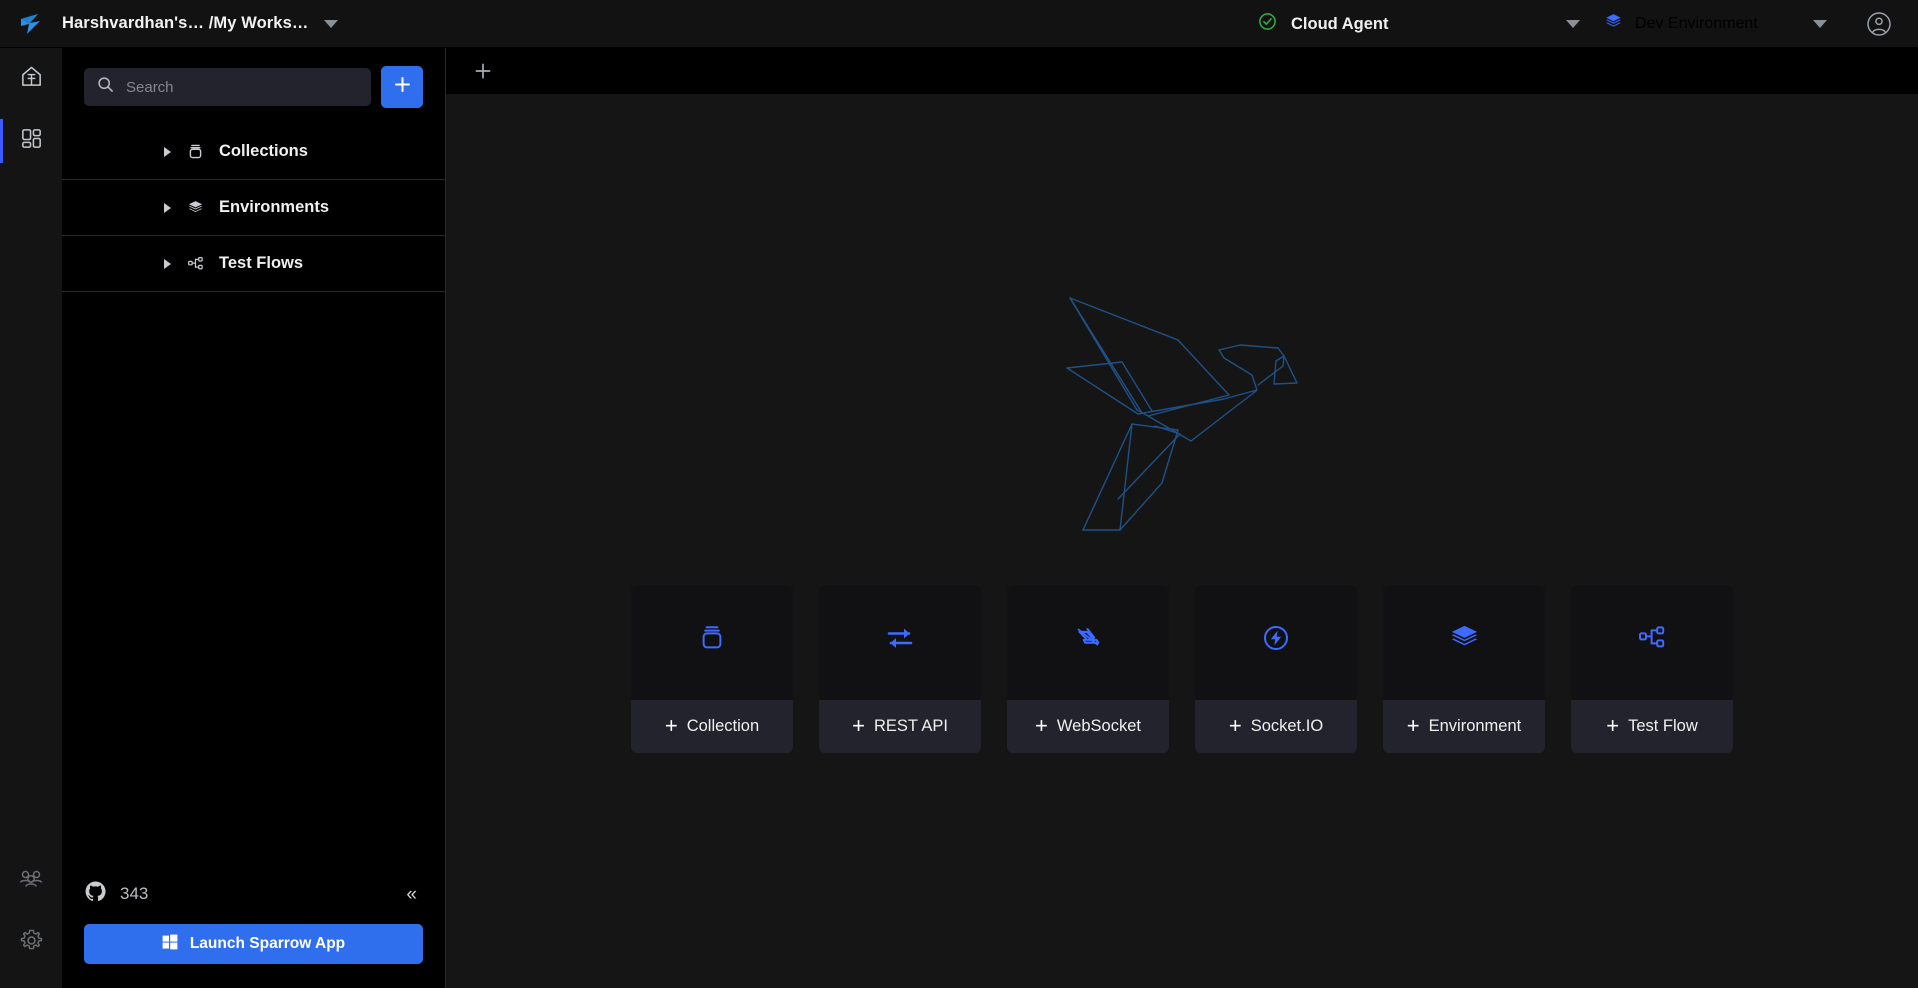 This screenshot has height=988, width=1918. What do you see at coordinates (105, 87) in the screenshot?
I see `search-icon` at bounding box center [105, 87].